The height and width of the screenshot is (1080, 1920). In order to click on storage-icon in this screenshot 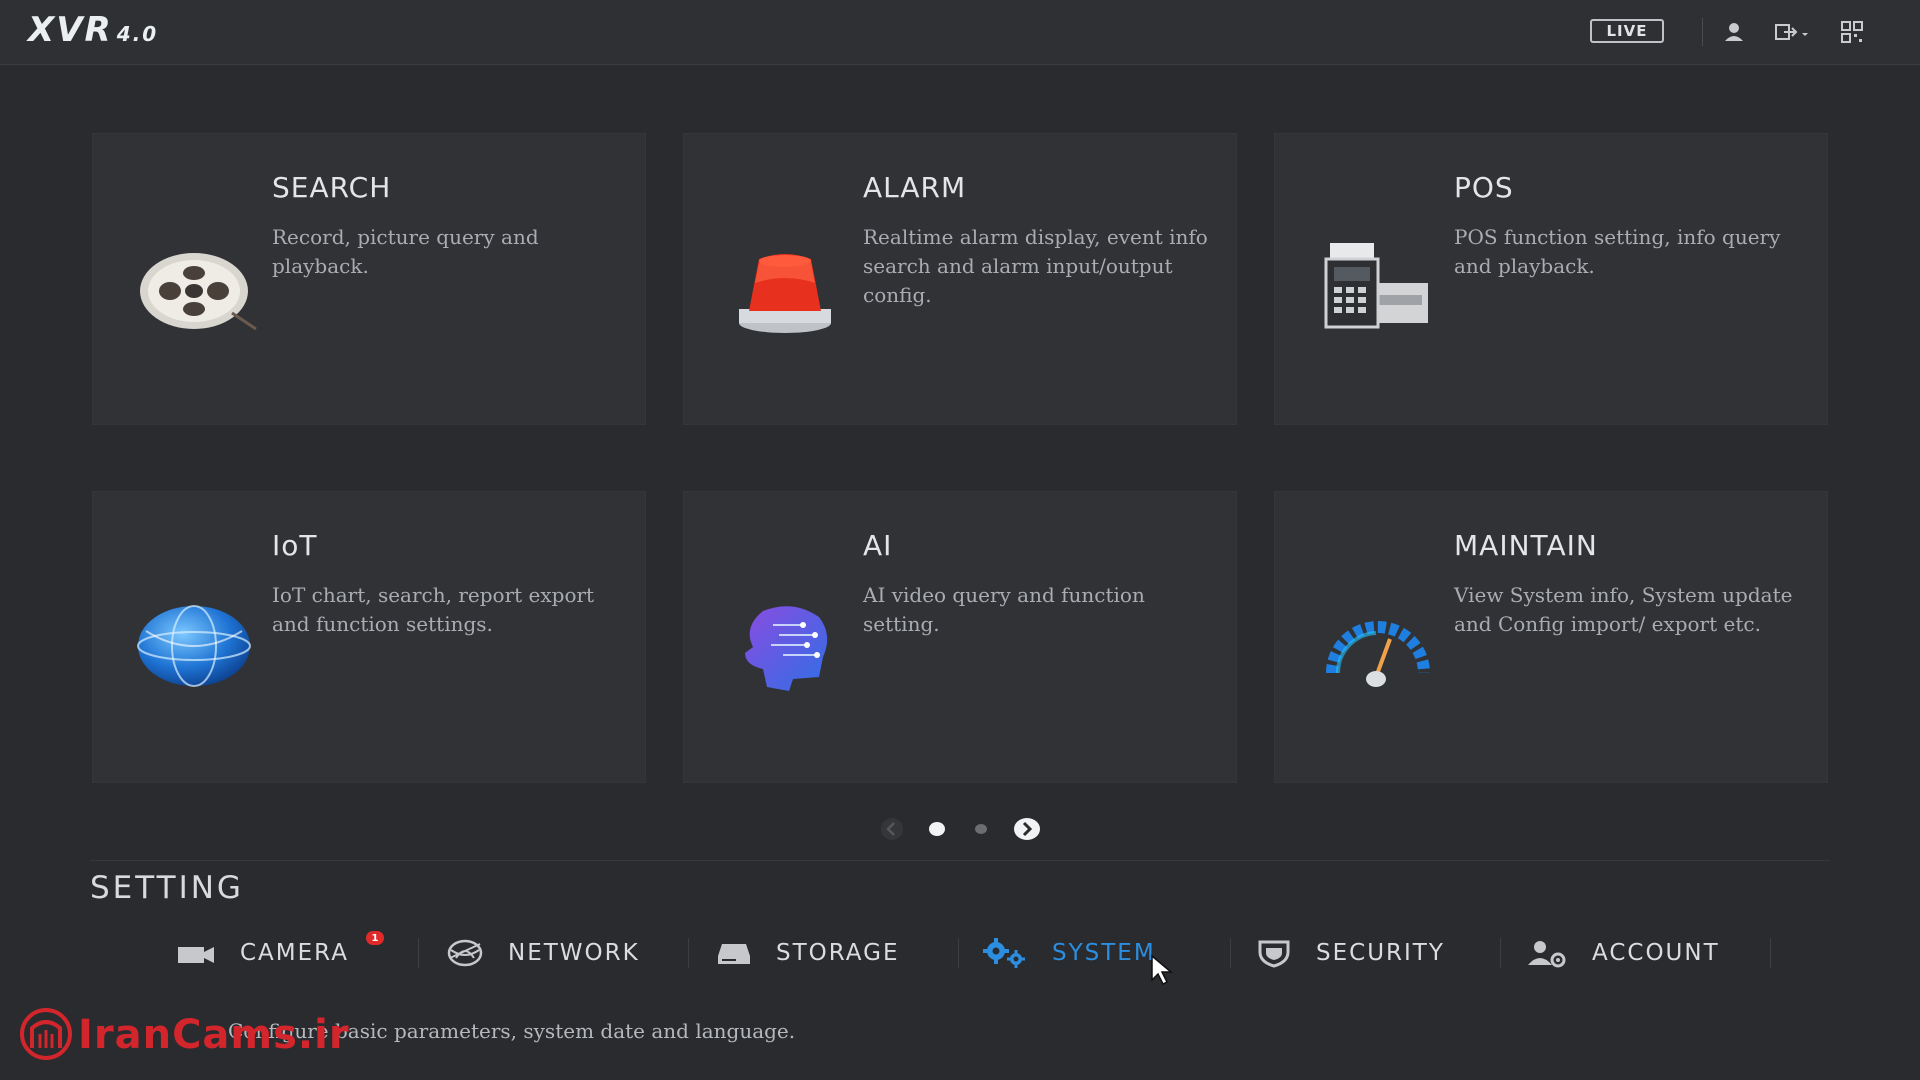, I will do `click(734, 954)`.